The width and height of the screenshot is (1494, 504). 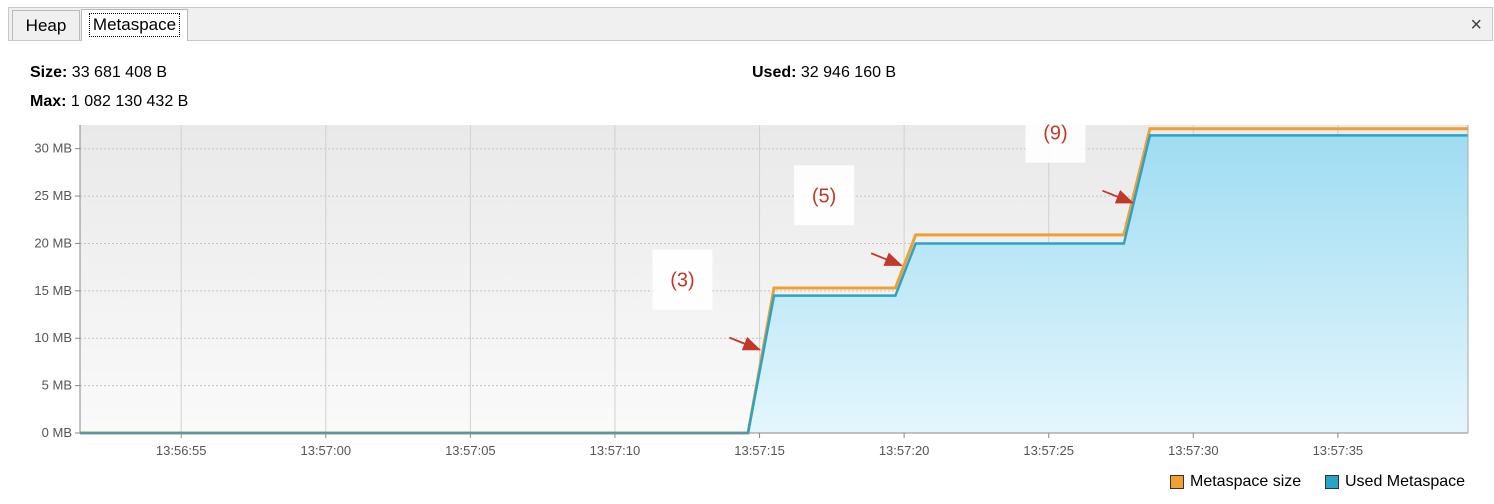 I want to click on y-tick-label: 25 MB, so click(x=53, y=195).